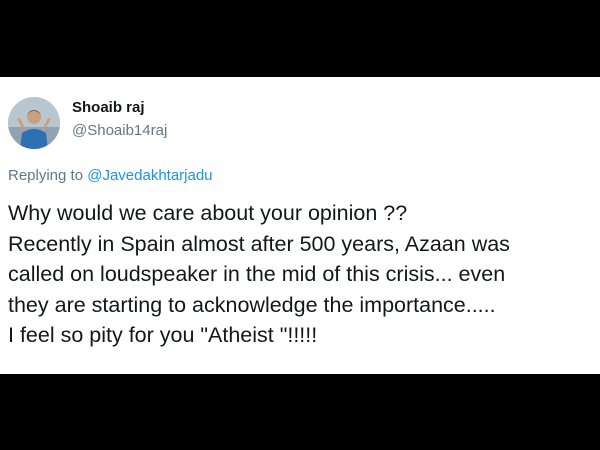 The image size is (600, 450). Describe the element at coordinates (119, 130) in the screenshot. I see `author-handle: @Shoaib14raj` at that location.